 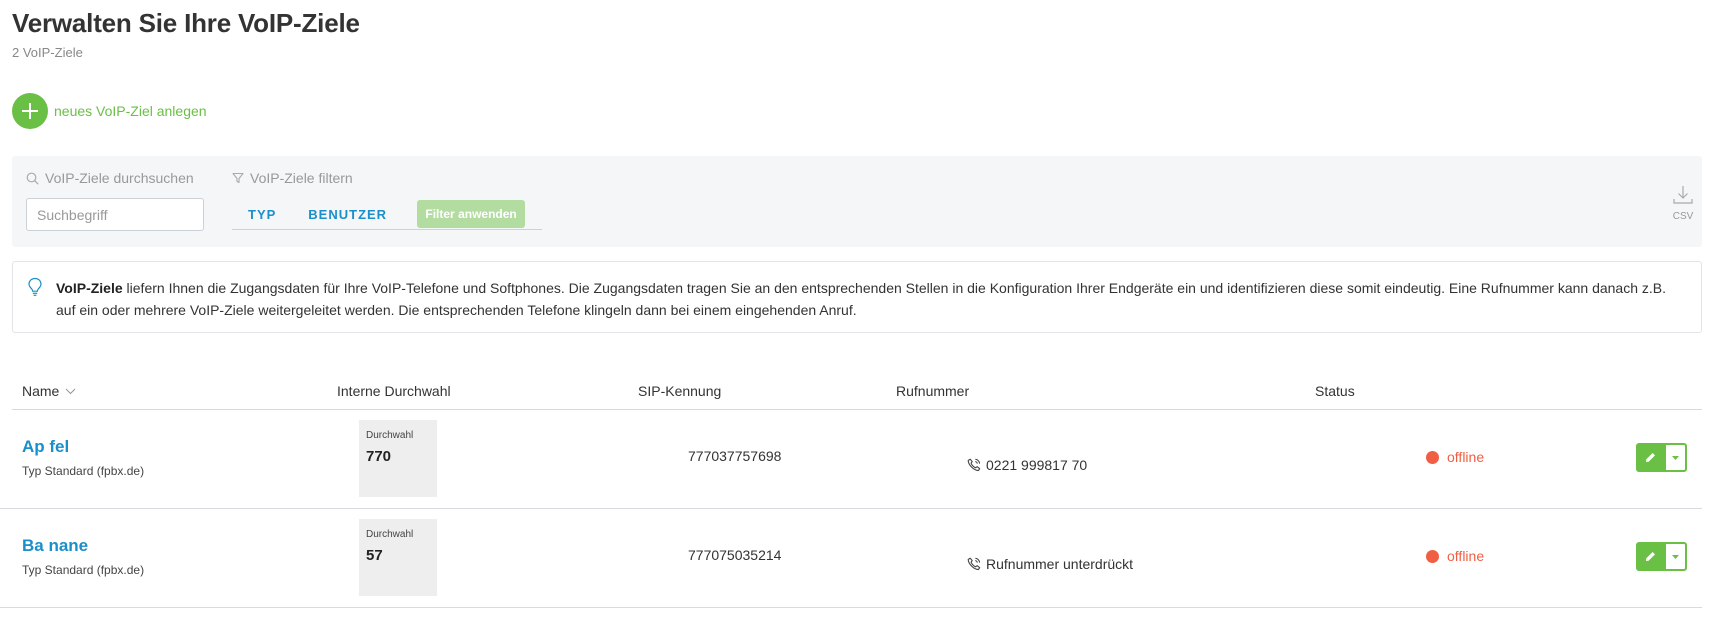 What do you see at coordinates (379, 456) in the screenshot?
I see `extension-value: 770` at bounding box center [379, 456].